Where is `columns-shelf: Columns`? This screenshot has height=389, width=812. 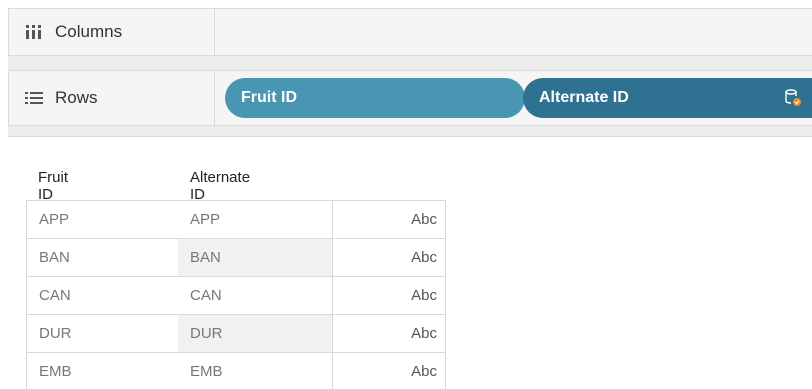
columns-shelf: Columns is located at coordinates (410, 32).